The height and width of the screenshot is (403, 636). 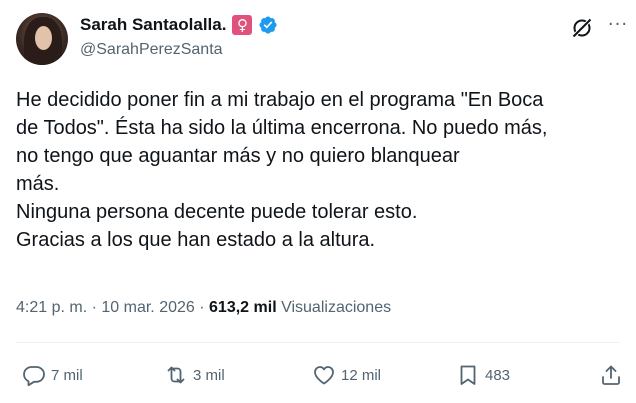 I want to click on verified-badge-icon, so click(x=268, y=25).